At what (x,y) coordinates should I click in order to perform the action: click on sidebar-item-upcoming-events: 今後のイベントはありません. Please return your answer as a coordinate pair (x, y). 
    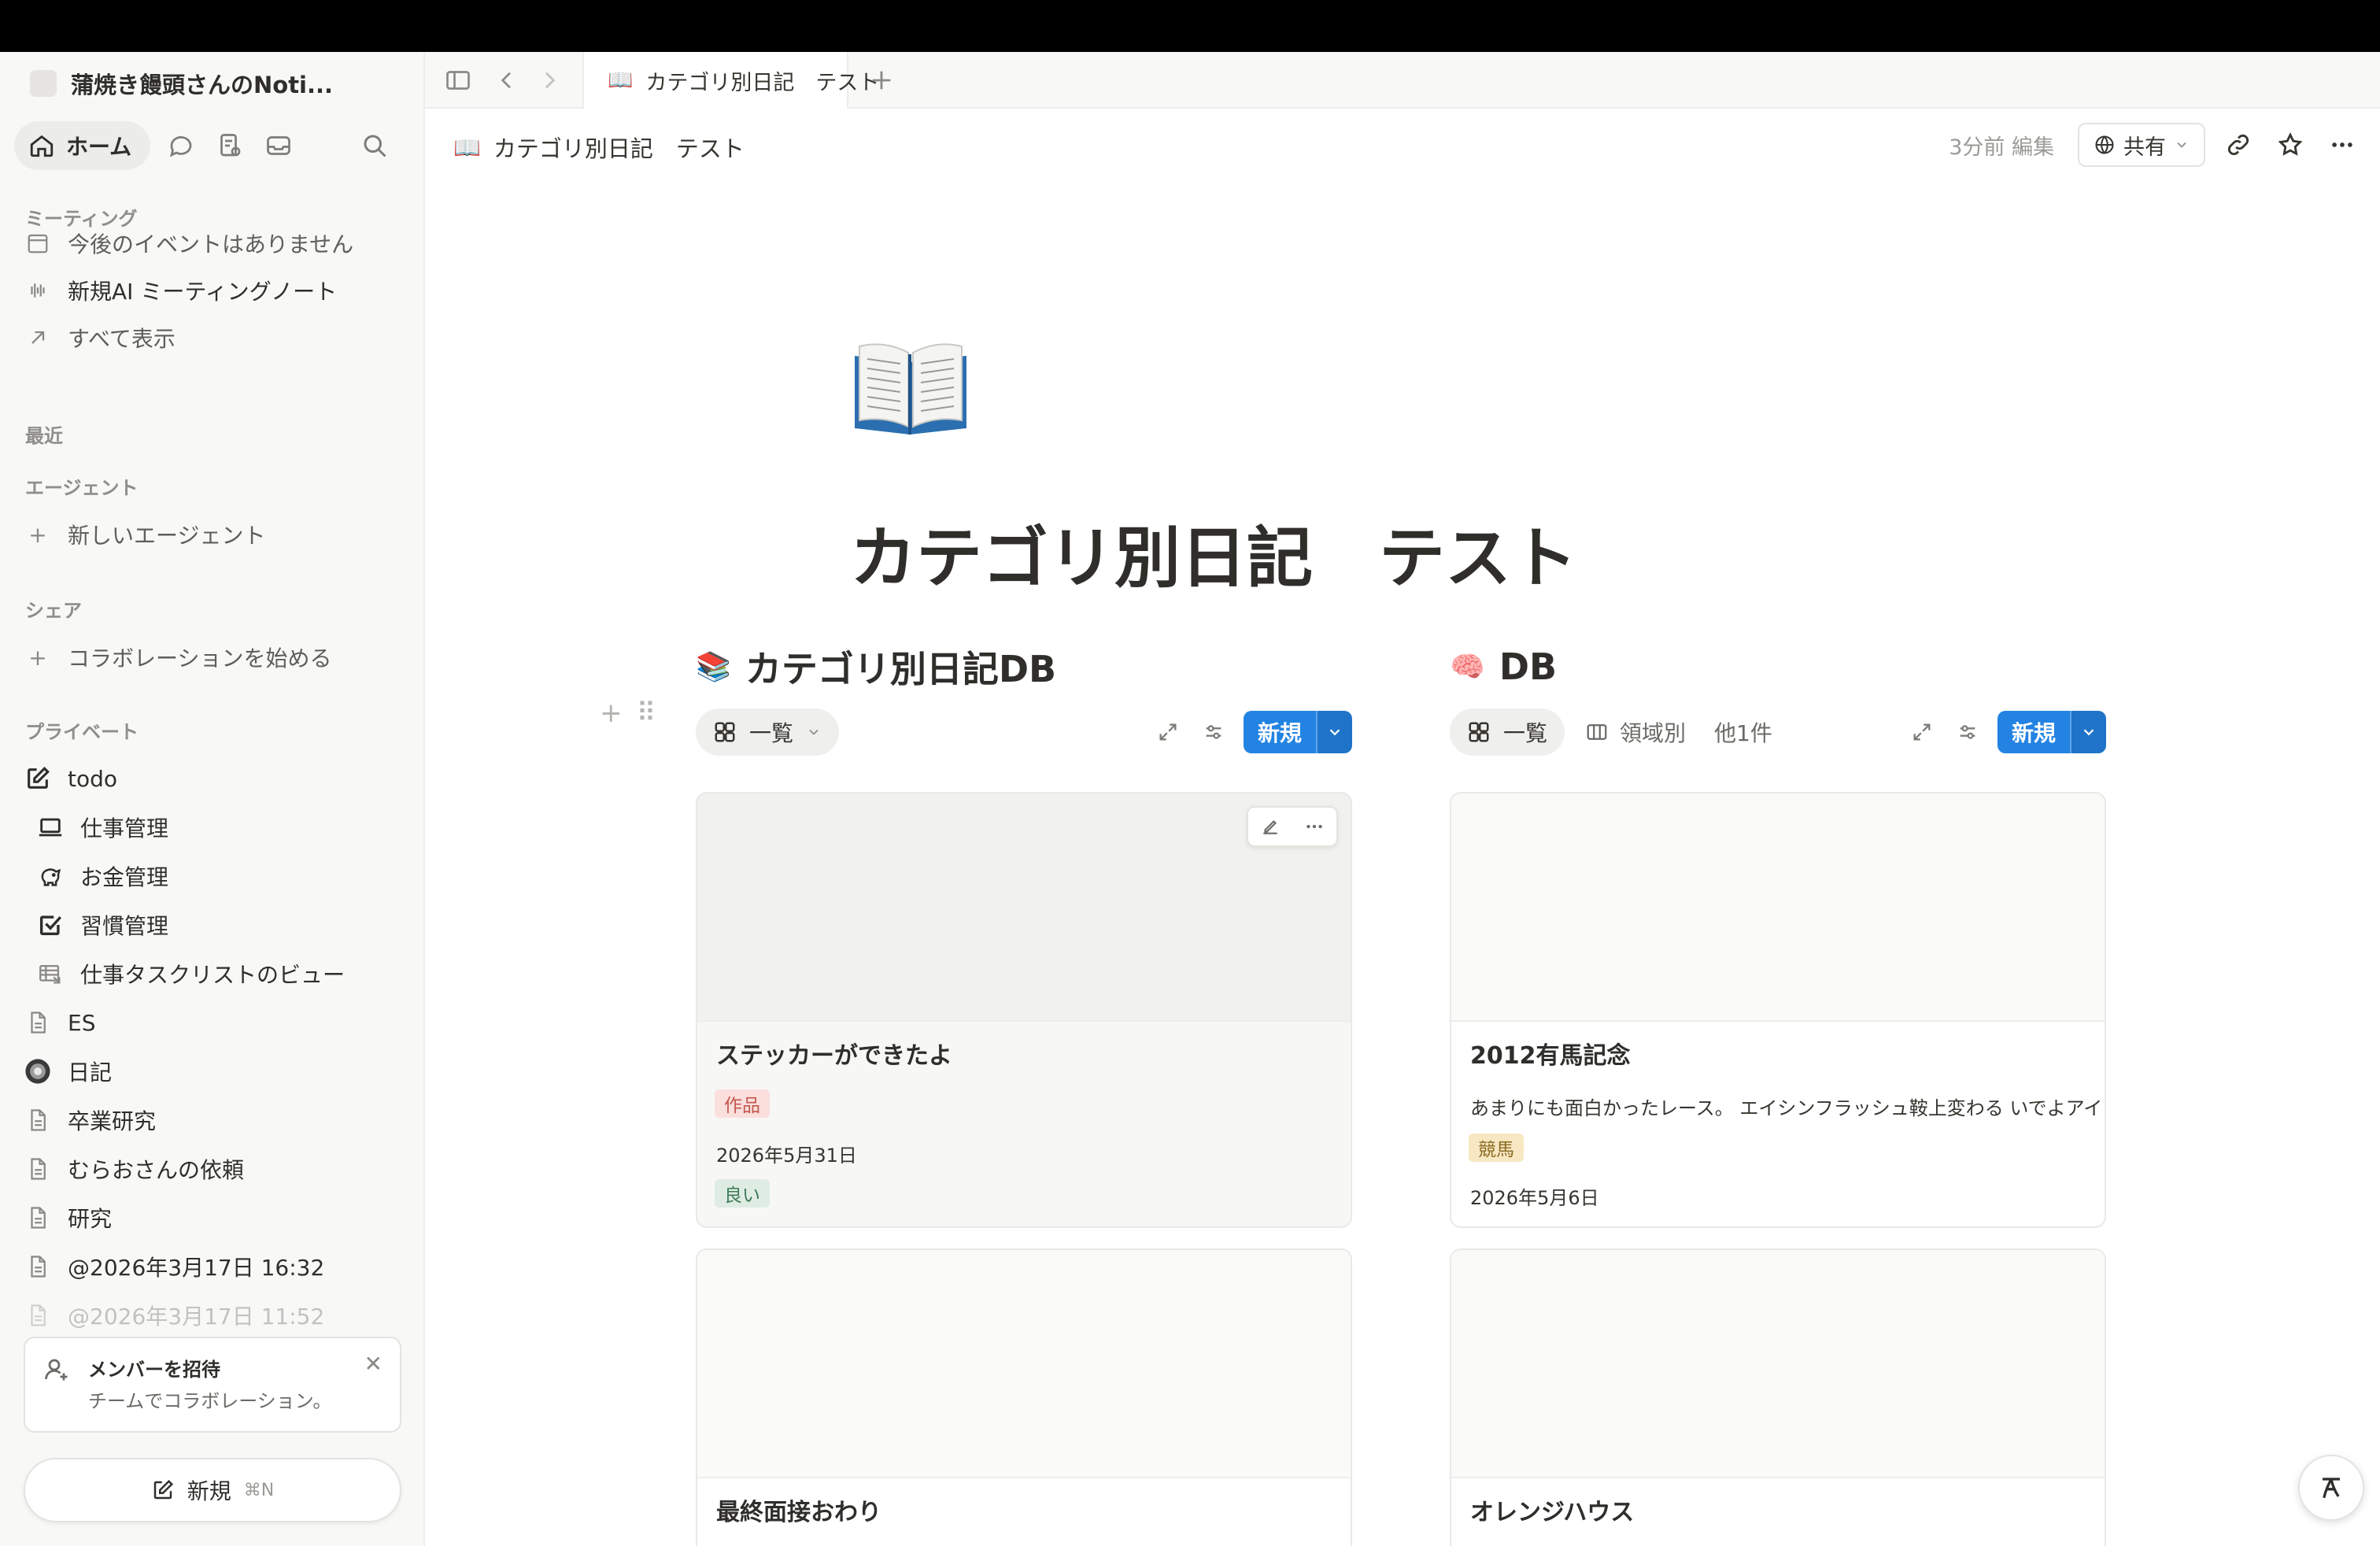
    Looking at the image, I should click on (188, 243).